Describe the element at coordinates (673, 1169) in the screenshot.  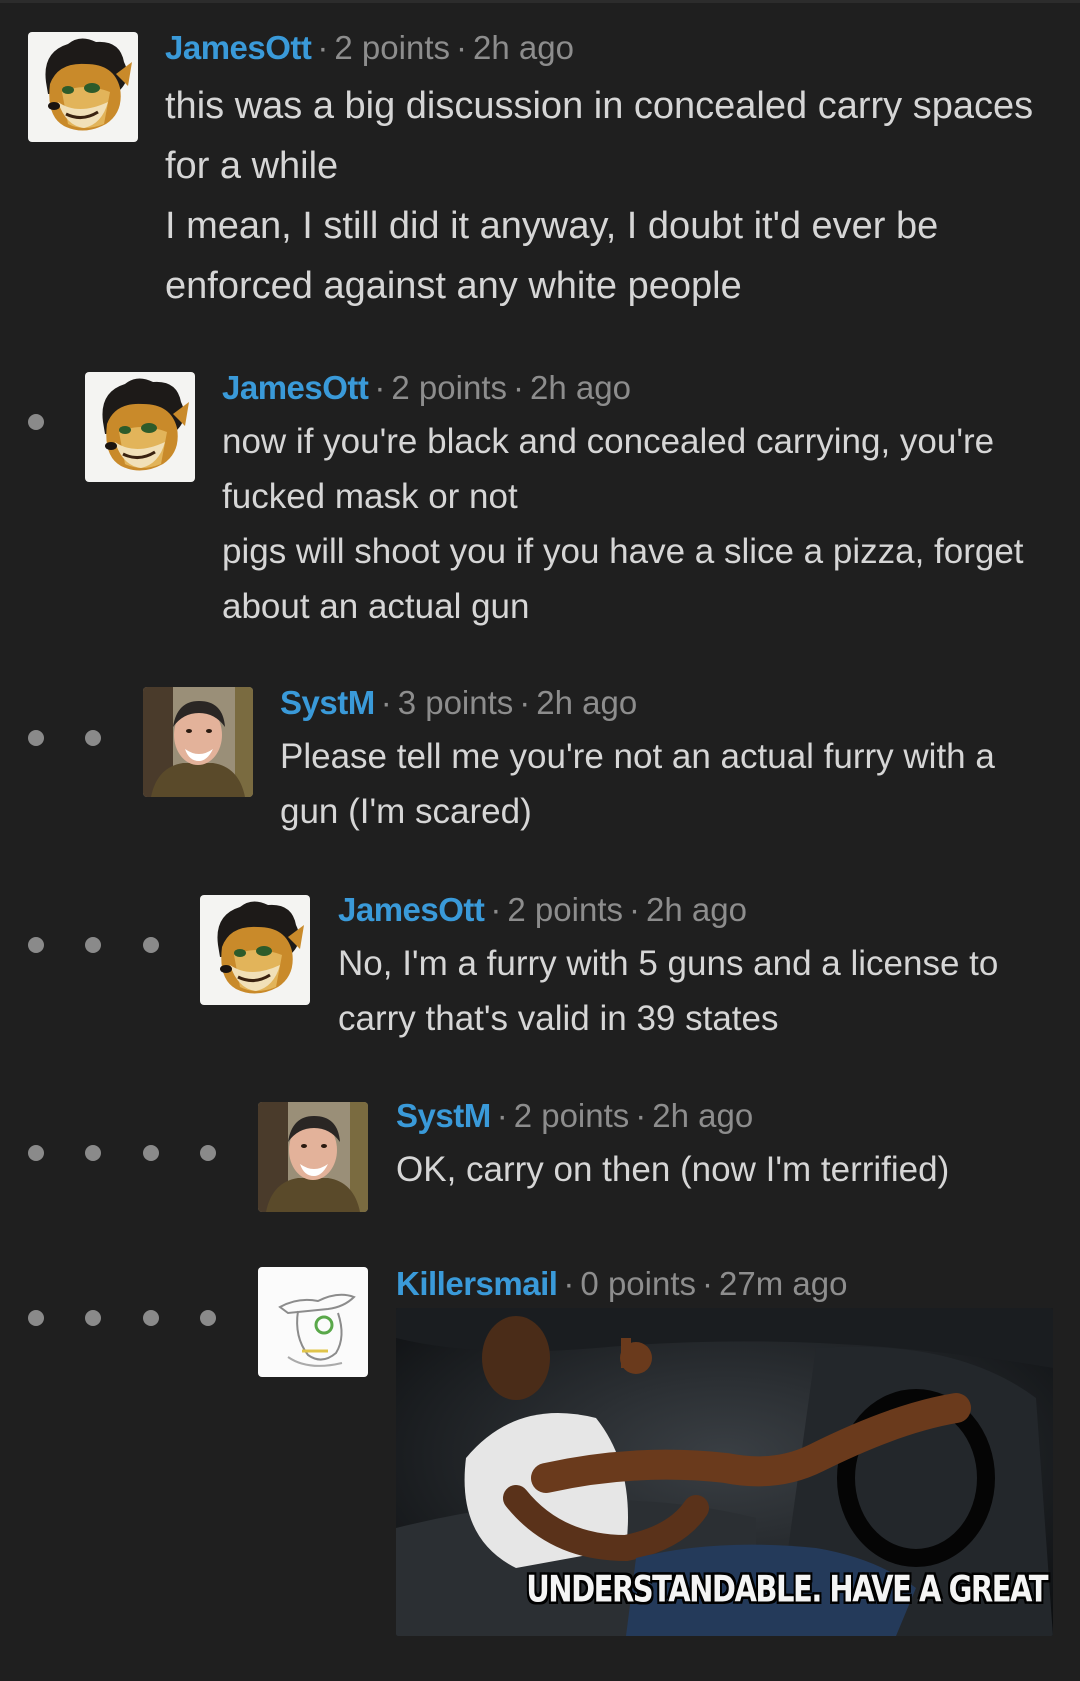
I see `comment-line: OK, carry on then (now I'm terrified)` at that location.